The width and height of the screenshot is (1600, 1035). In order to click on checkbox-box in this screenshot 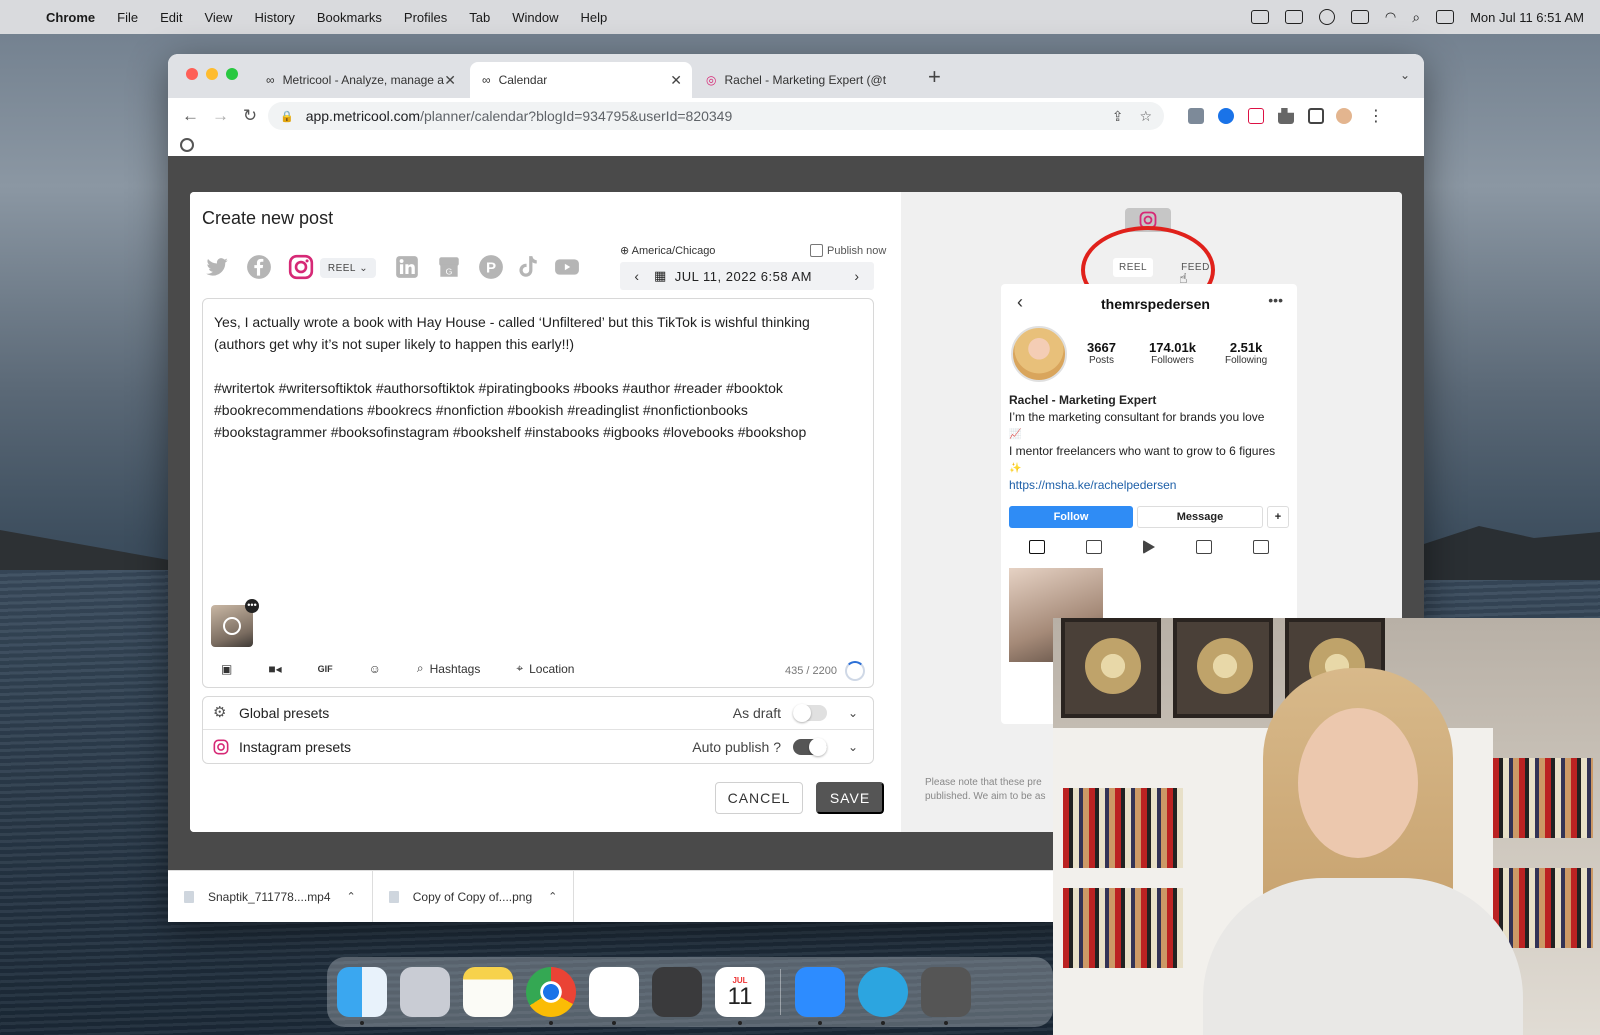, I will do `click(816, 250)`.